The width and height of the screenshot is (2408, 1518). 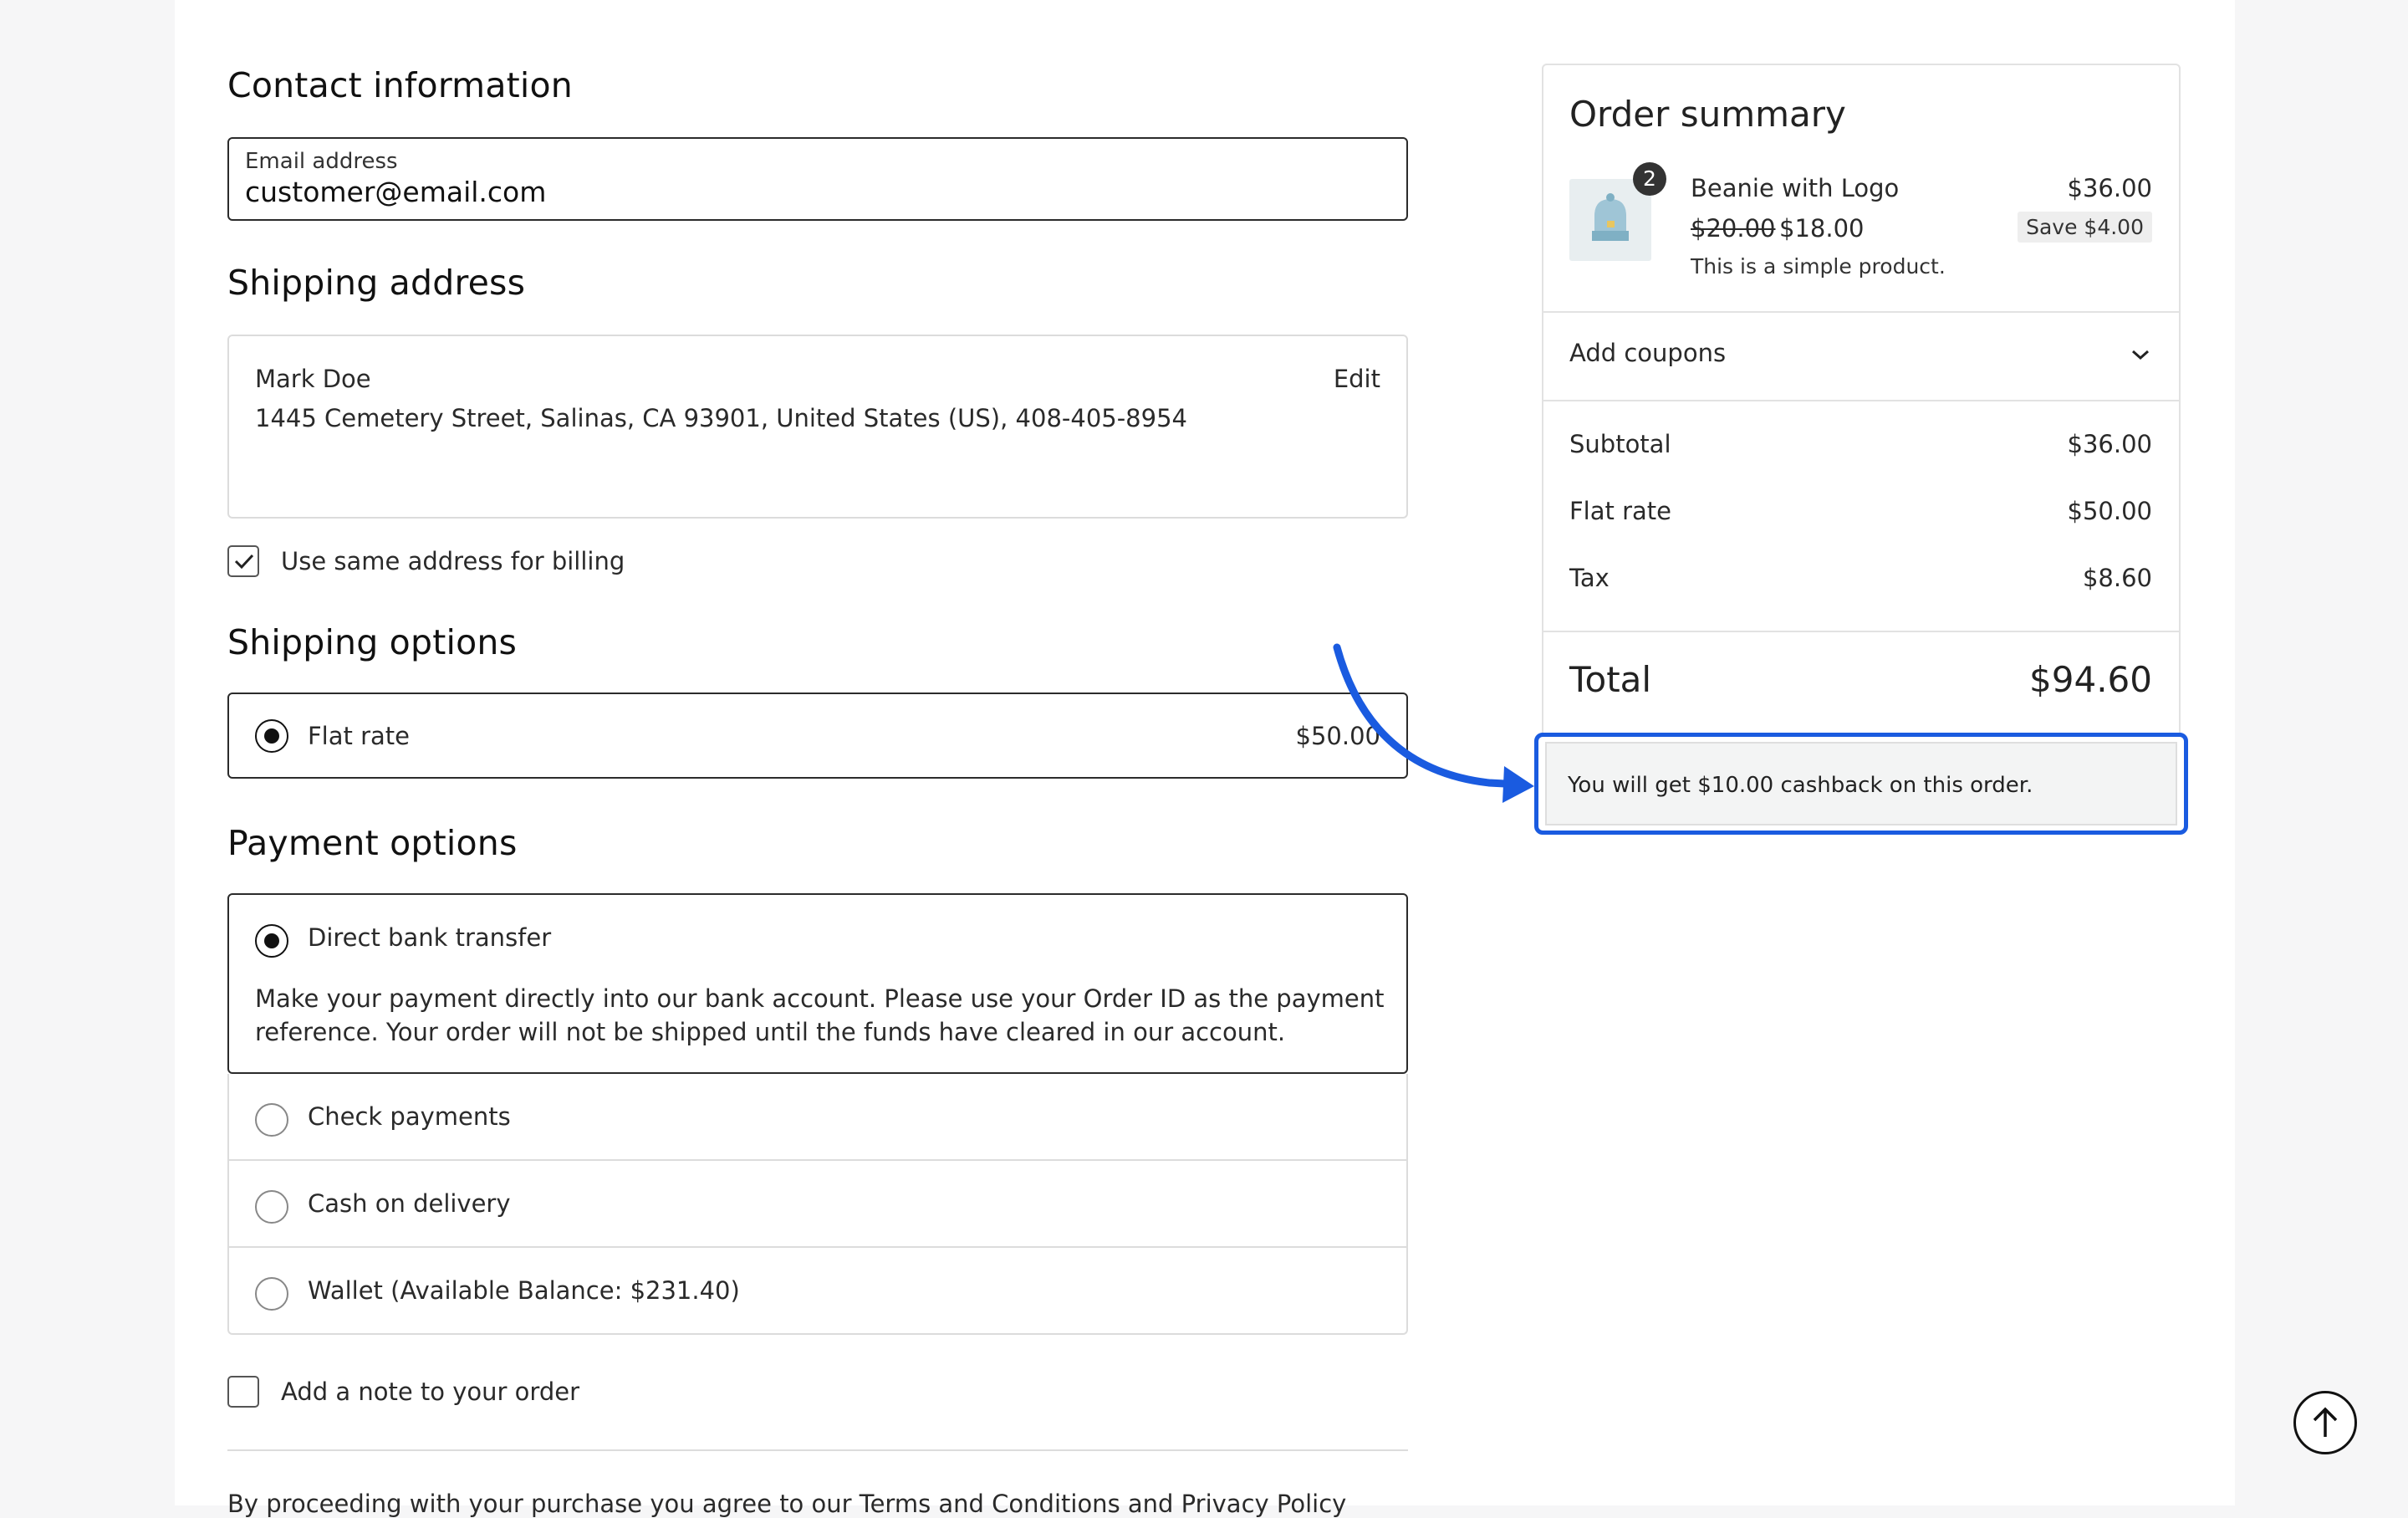 I want to click on email-field: Email address customer@email.com, so click(x=818, y=179).